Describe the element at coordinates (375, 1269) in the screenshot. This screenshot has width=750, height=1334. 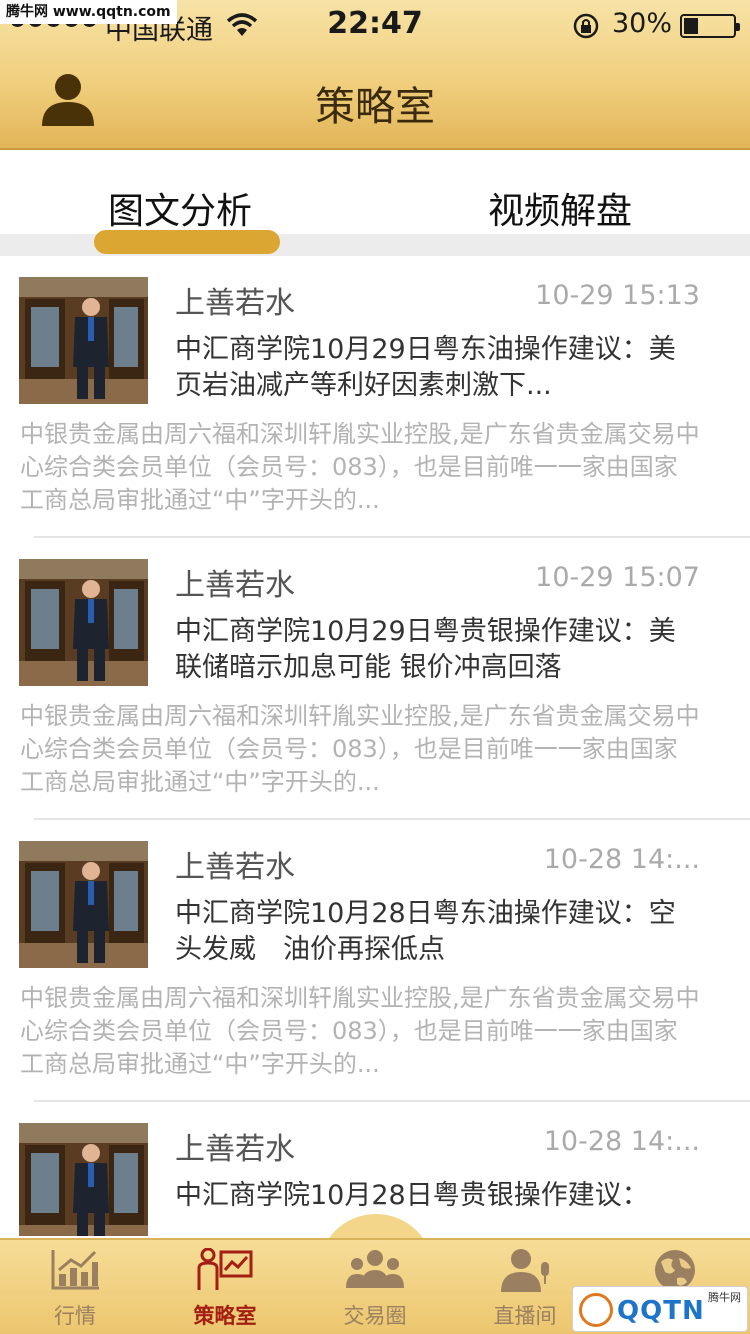
I see `group-icon` at that location.